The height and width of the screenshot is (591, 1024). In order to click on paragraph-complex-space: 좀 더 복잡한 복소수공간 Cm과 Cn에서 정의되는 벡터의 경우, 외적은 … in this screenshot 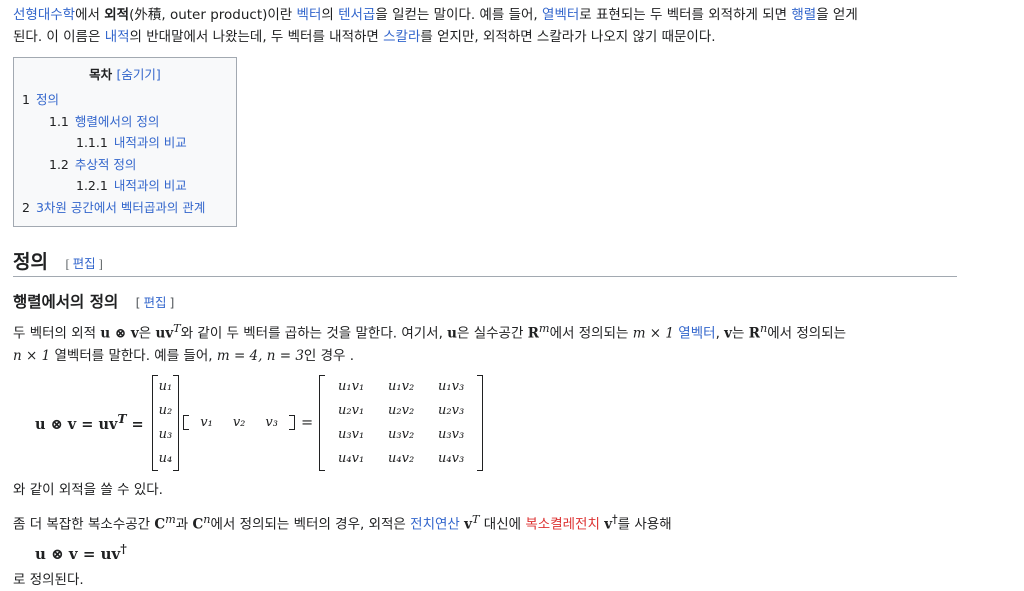, I will do `click(342, 522)`.